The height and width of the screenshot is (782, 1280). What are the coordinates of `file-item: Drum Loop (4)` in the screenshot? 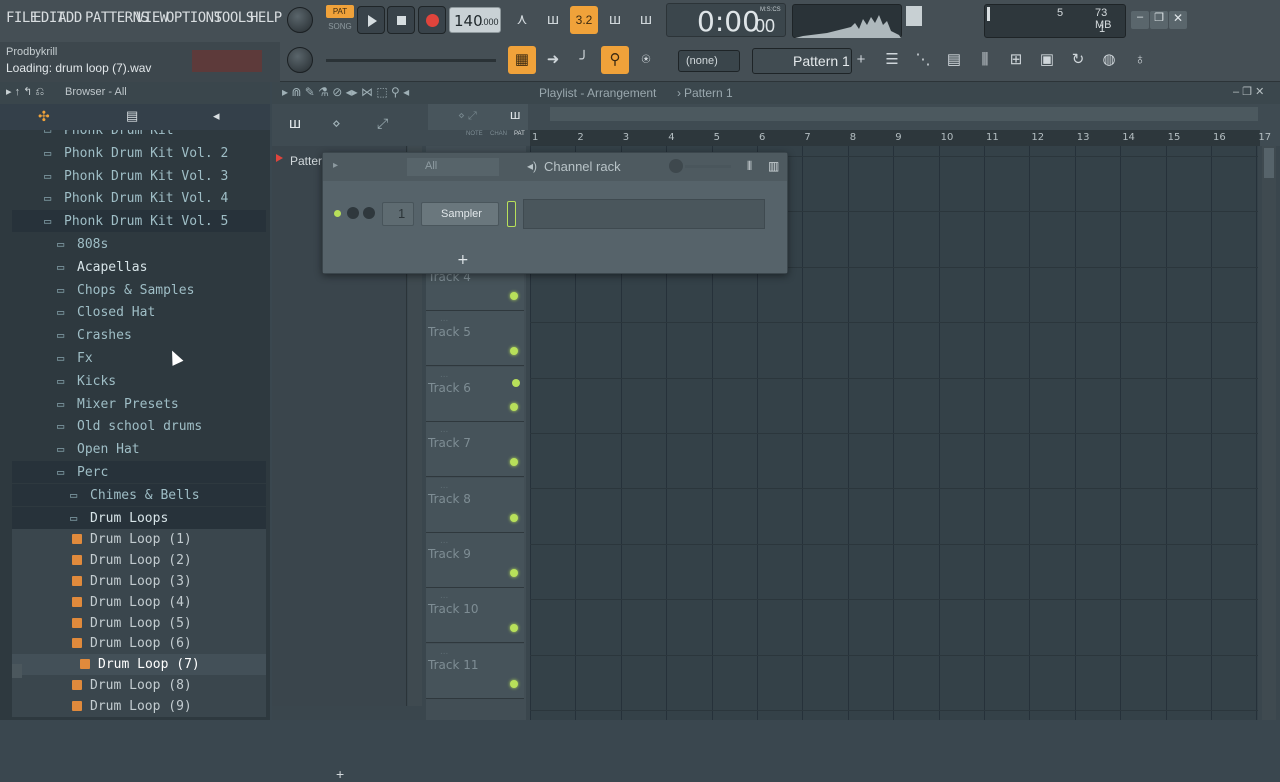 It's located at (139, 602).